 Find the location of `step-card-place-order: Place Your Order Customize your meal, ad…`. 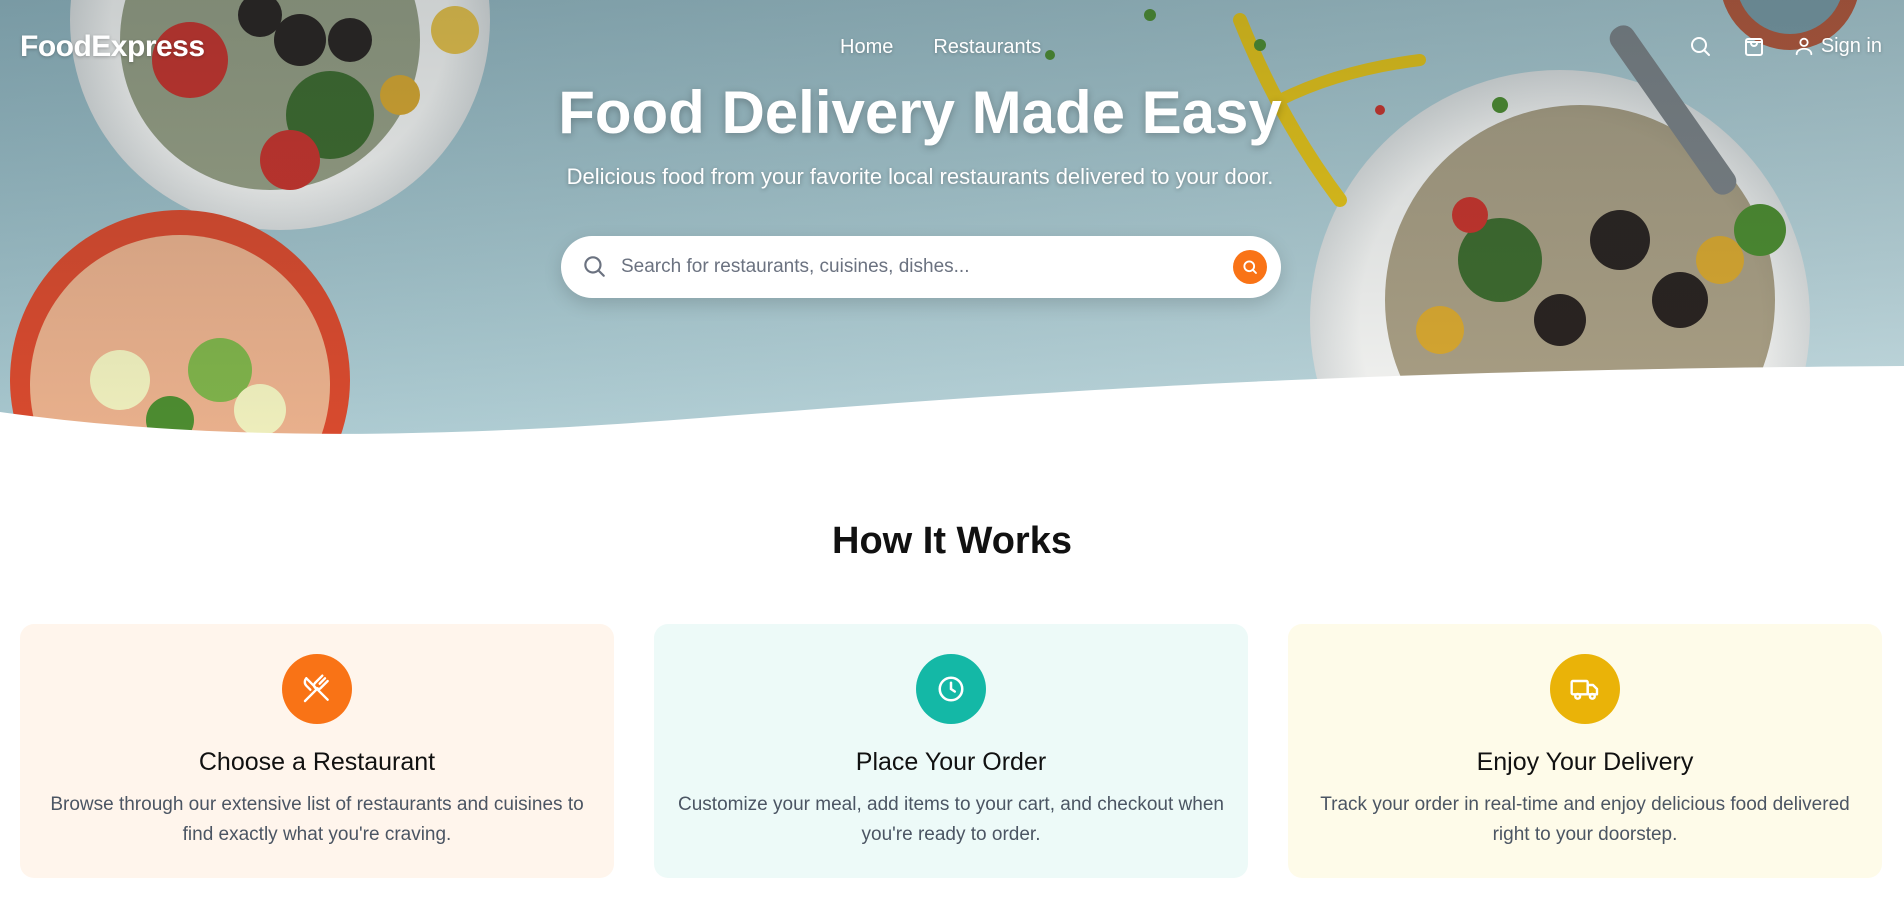

step-card-place-order: Place Your Order Customize your meal, ad… is located at coordinates (951, 751).